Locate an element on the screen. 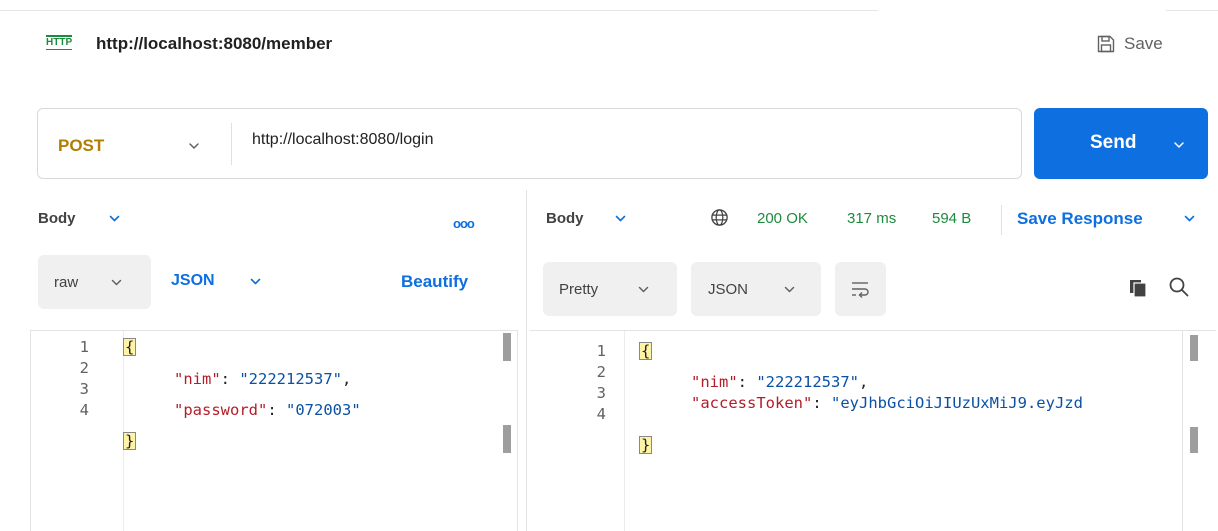  top-border is located at coordinates (439, 10).